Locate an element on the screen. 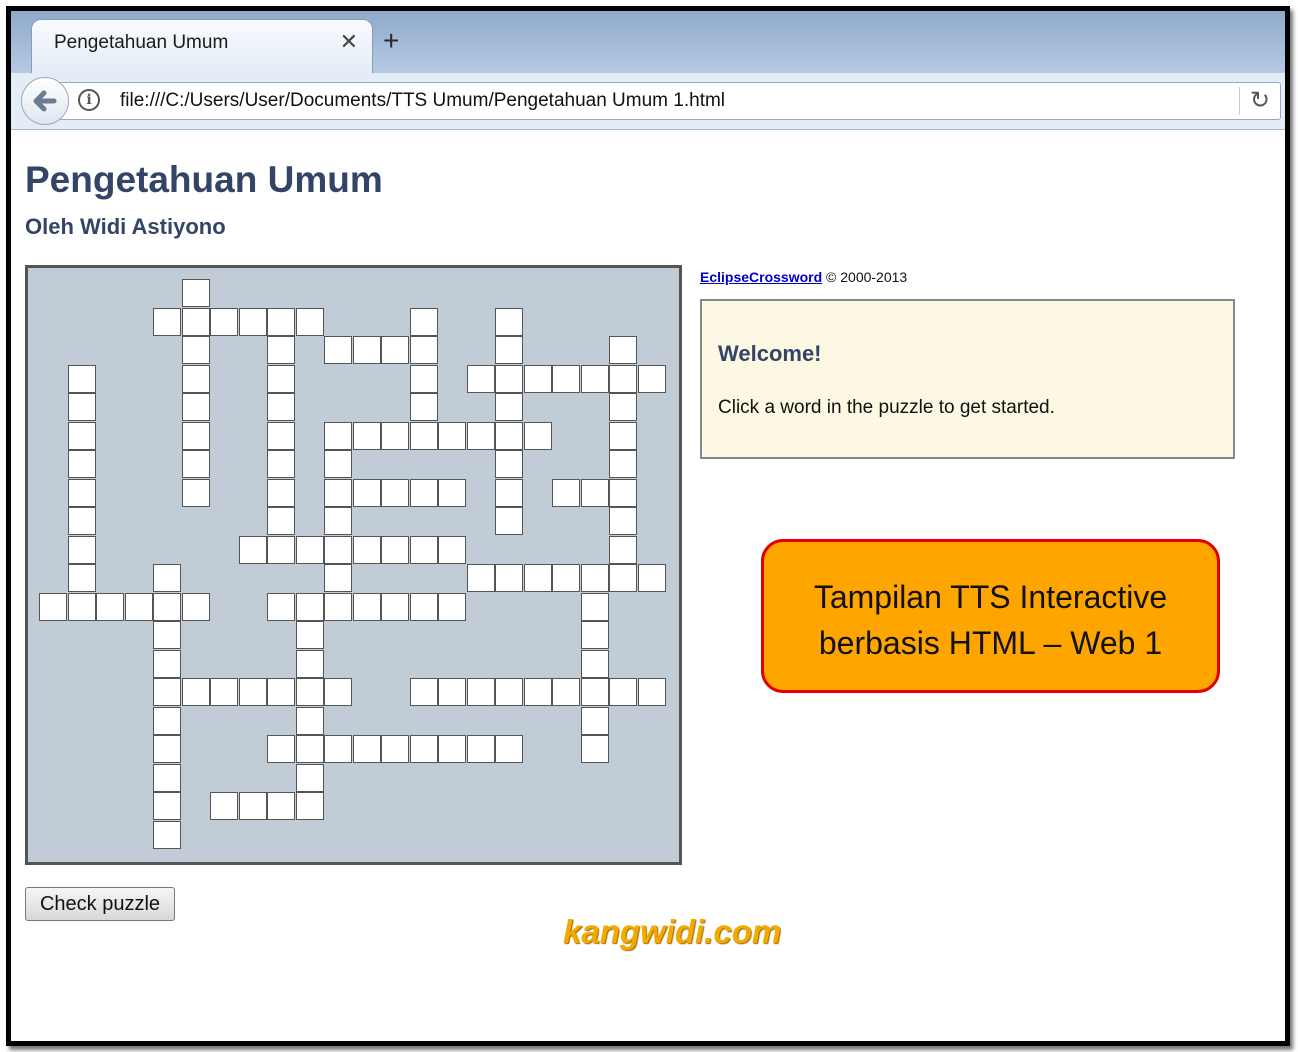 The width and height of the screenshot is (1298, 1052). close-icon: ✕ is located at coordinates (349, 42).